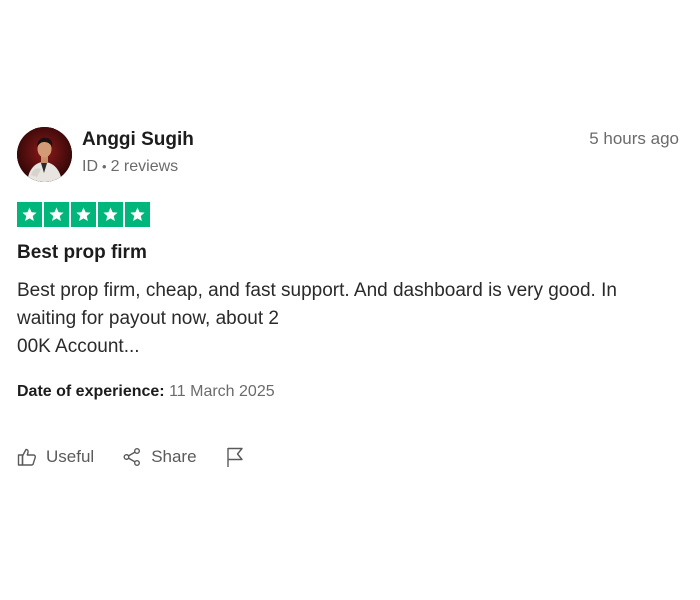 This screenshot has height=600, width=700. I want to click on report-button, so click(239, 457).